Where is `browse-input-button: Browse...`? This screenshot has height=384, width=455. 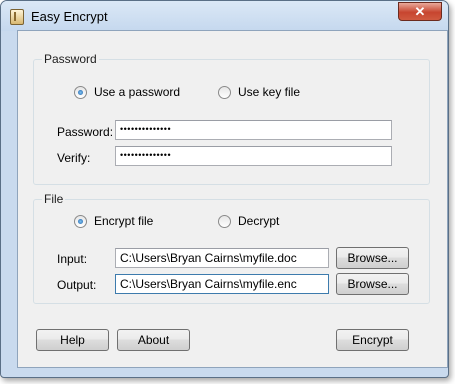 browse-input-button: Browse... is located at coordinates (372, 258).